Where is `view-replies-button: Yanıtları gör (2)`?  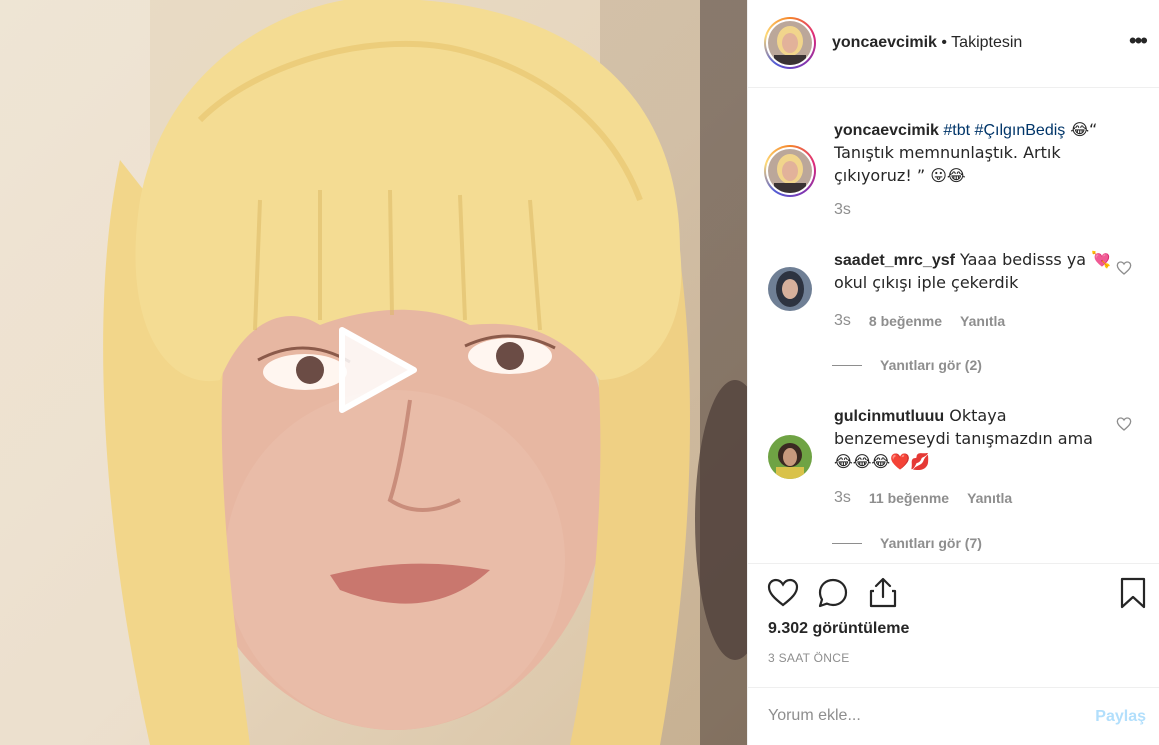
view-replies-button: Yanıtları gör (2) is located at coordinates (907, 365).